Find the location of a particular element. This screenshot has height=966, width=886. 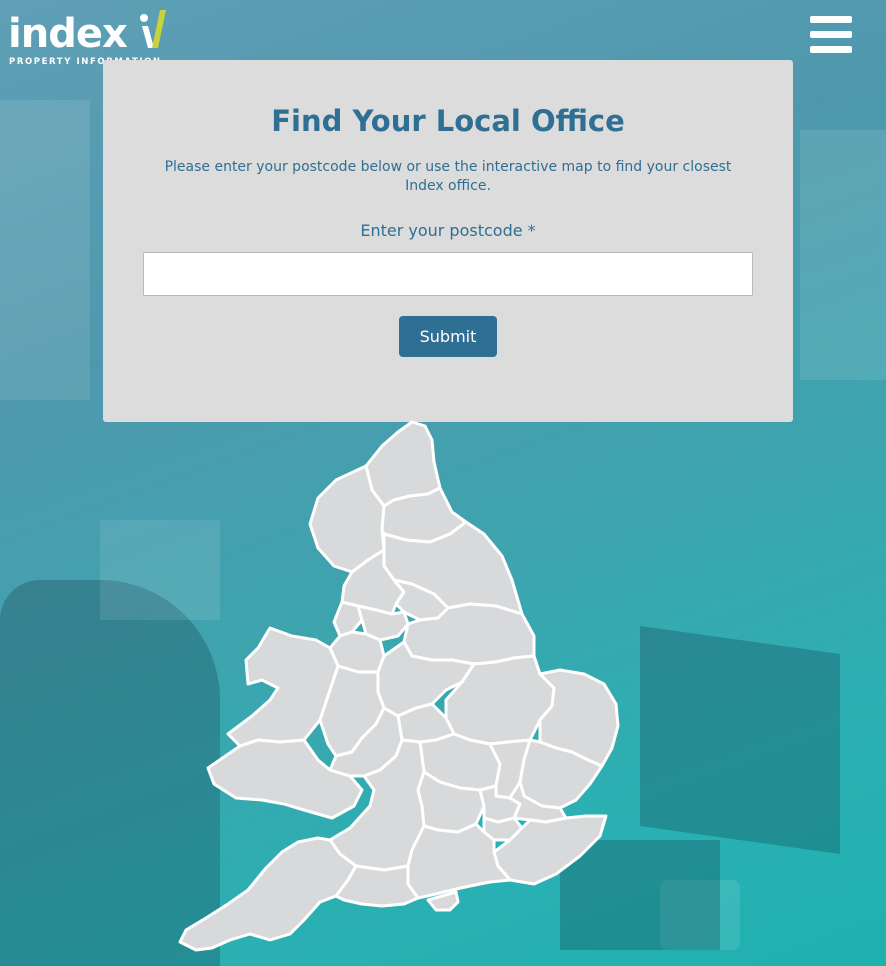

page-title: Find Your Local Office is located at coordinates (448, 121).